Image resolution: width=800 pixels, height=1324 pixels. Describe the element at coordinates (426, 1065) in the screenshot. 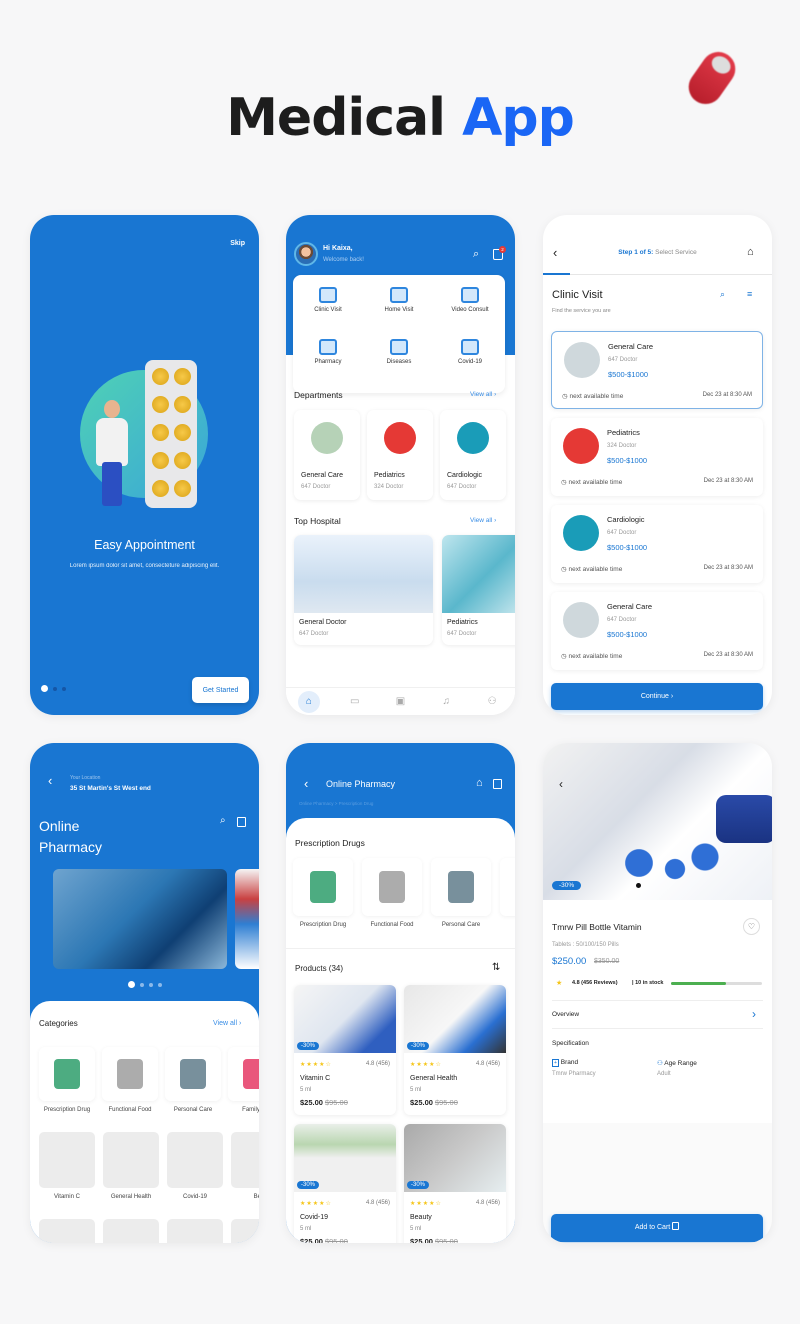

I see `star-rating: ★★★★☆` at that location.